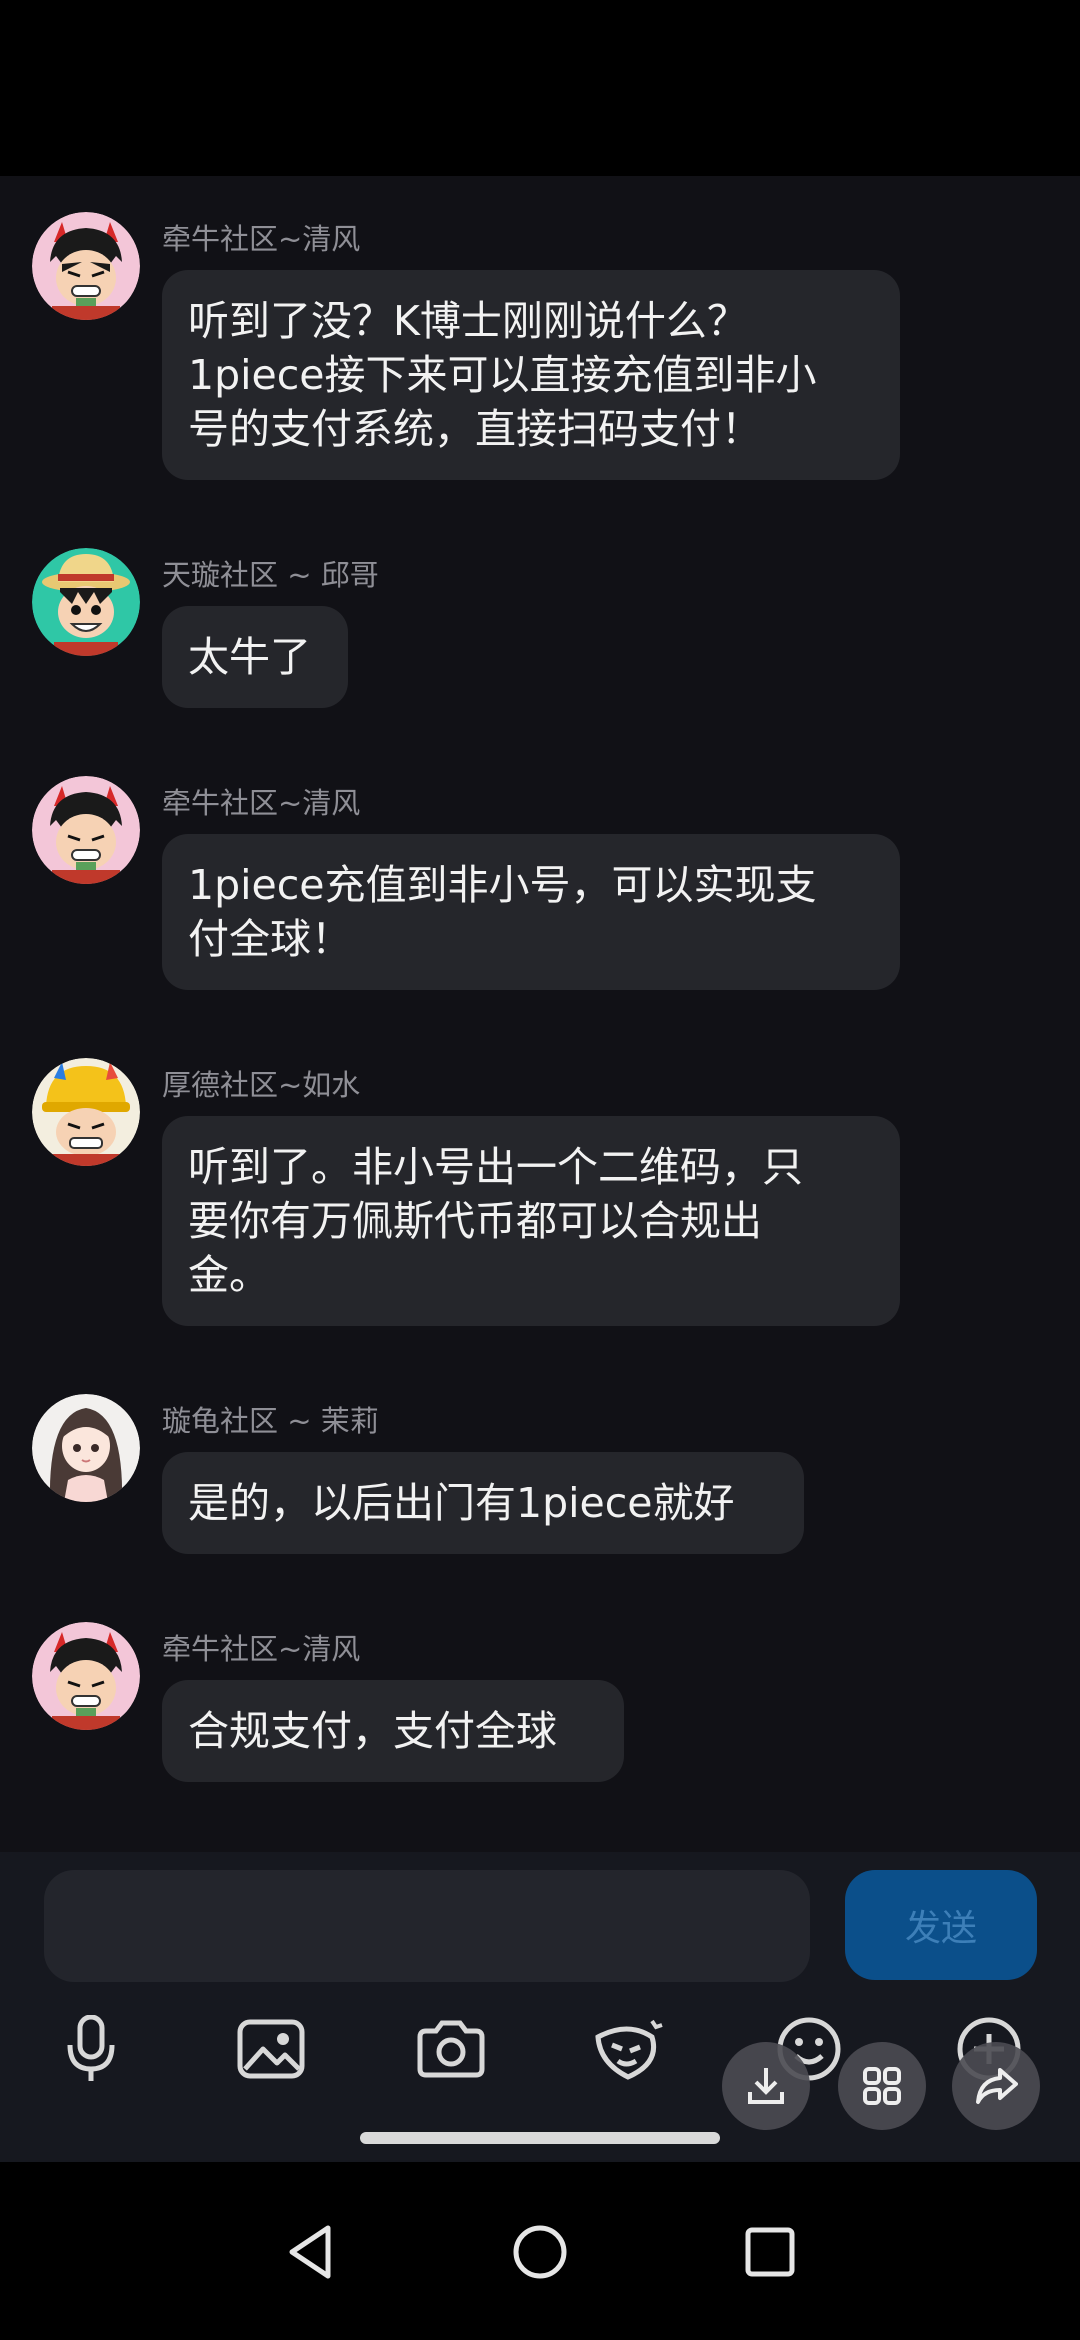  What do you see at coordinates (461, 1503) in the screenshot?
I see `message-text-line: 是的，以后出门有1piece就好` at bounding box center [461, 1503].